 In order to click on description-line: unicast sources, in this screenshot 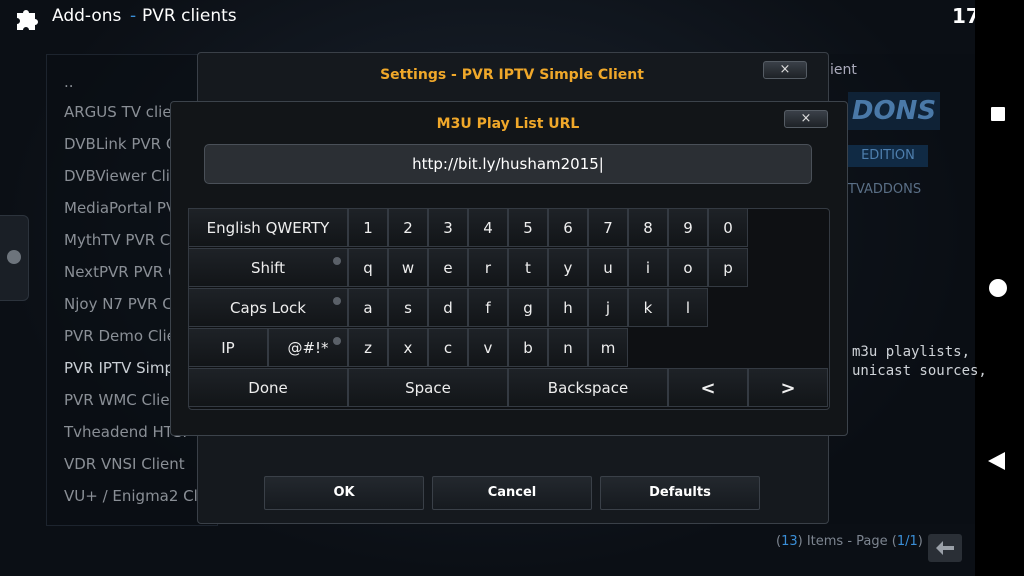, I will do `click(919, 371)`.